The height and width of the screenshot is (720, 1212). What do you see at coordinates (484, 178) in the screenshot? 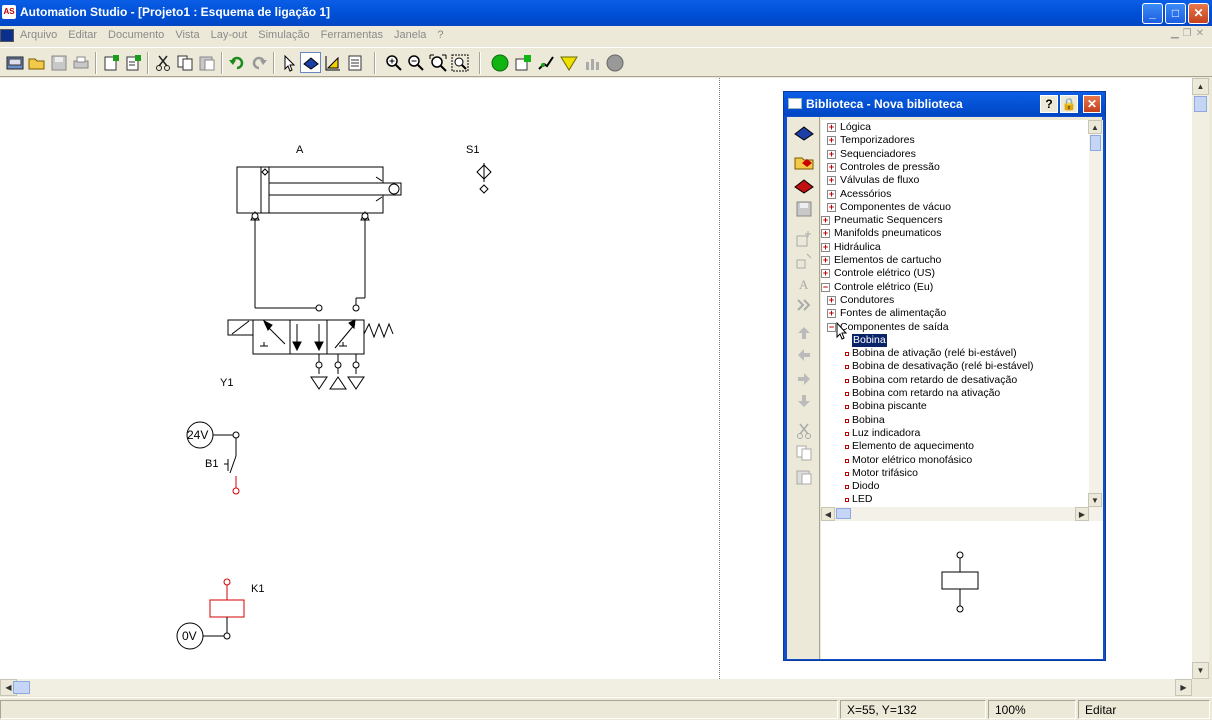
I see `position-sensor` at bounding box center [484, 178].